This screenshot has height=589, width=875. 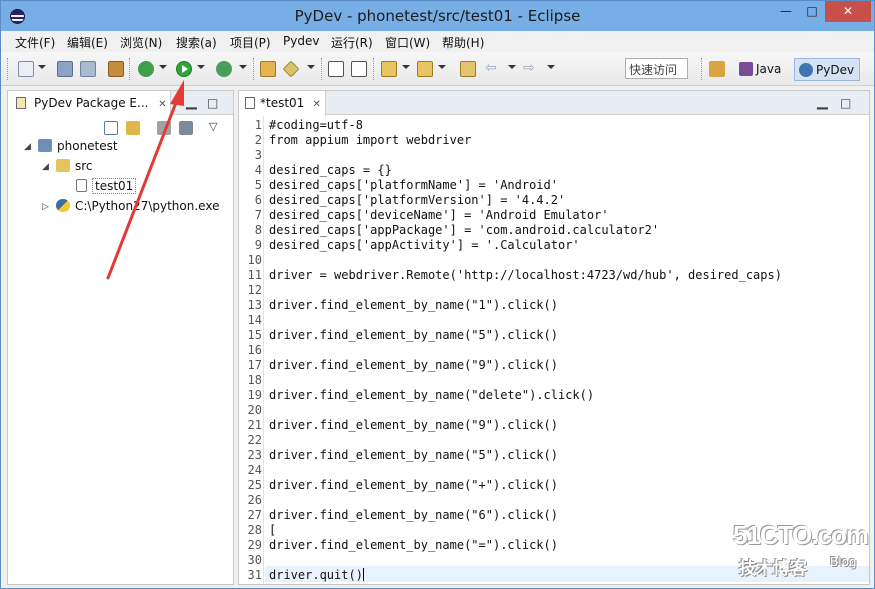 What do you see at coordinates (746, 69) in the screenshot?
I see `java-perspective-icon` at bounding box center [746, 69].